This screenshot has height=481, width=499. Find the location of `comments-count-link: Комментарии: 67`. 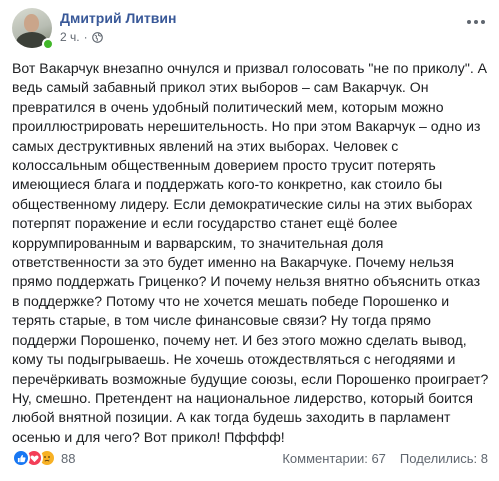

comments-count-link: Комментарии: 67 is located at coordinates (334, 458).